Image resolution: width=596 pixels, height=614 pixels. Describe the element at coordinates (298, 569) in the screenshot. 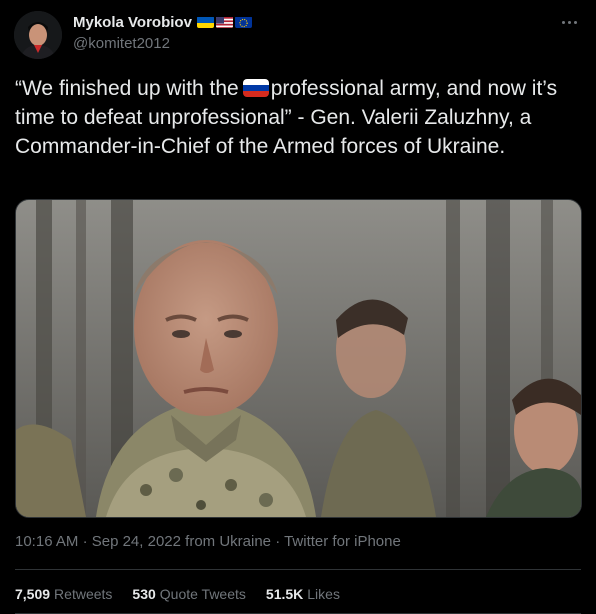

I see `divider` at that location.